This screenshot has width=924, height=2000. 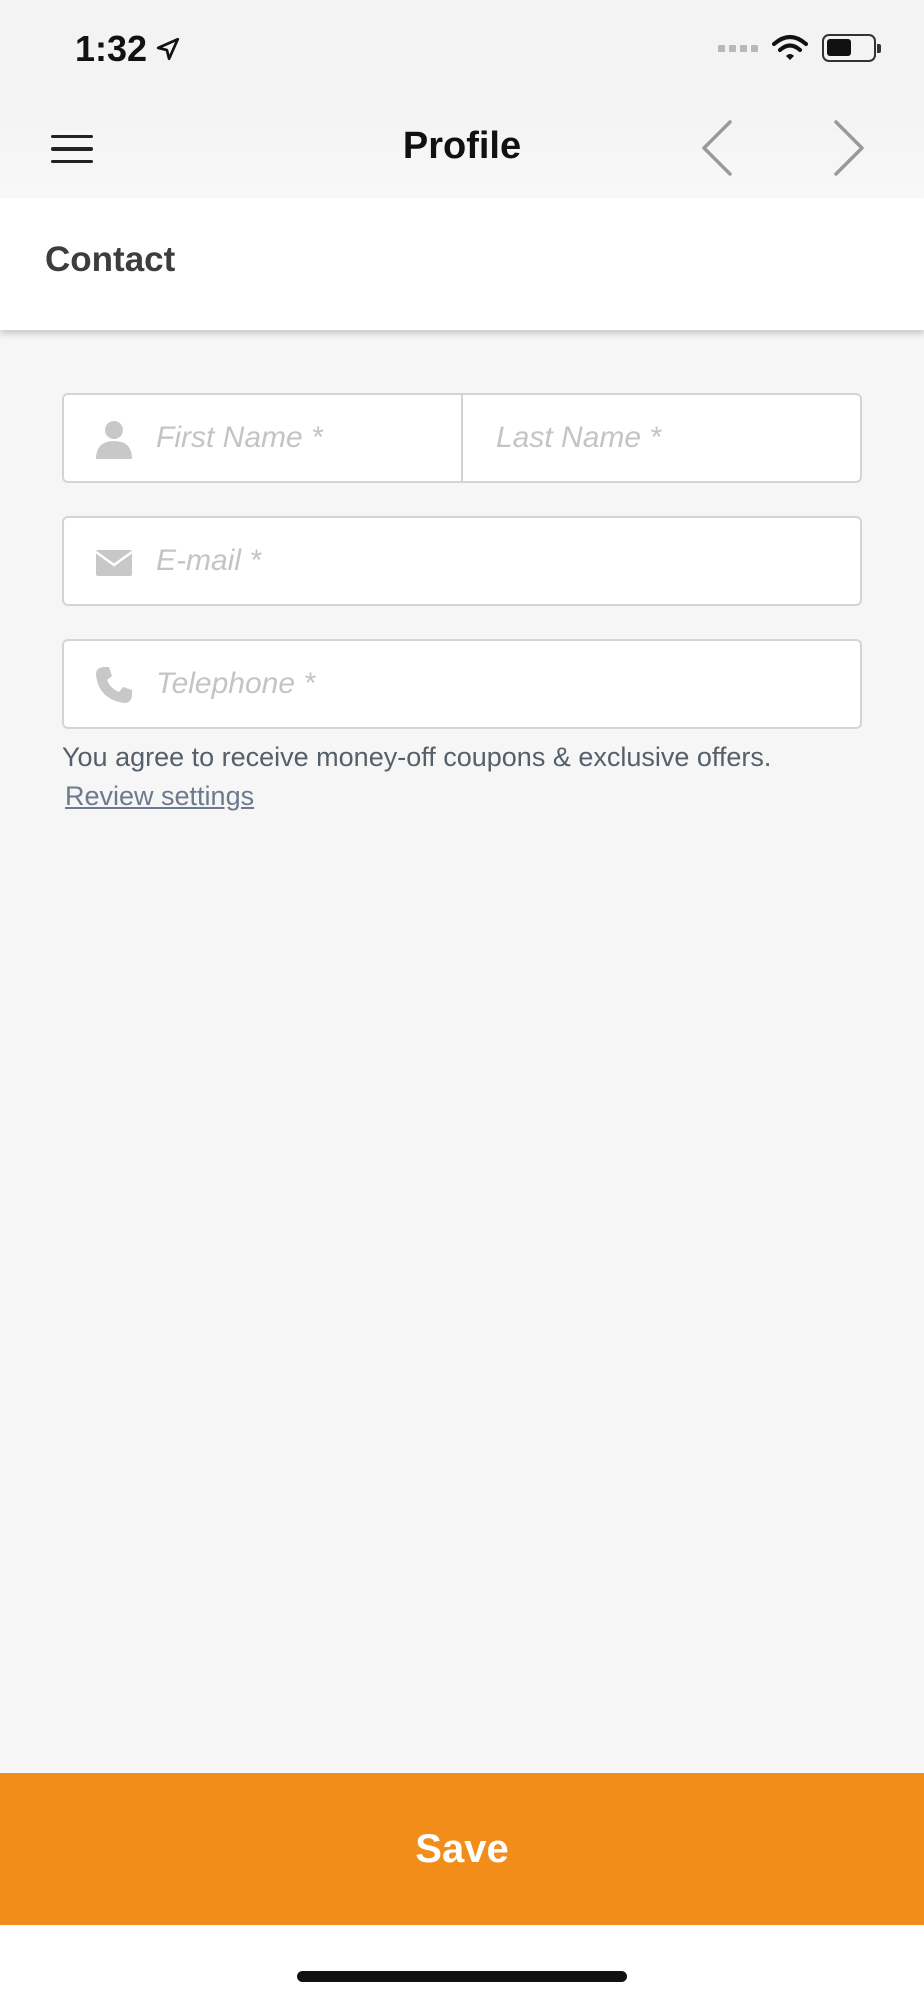 What do you see at coordinates (462, 1849) in the screenshot?
I see `save-button: Save` at bounding box center [462, 1849].